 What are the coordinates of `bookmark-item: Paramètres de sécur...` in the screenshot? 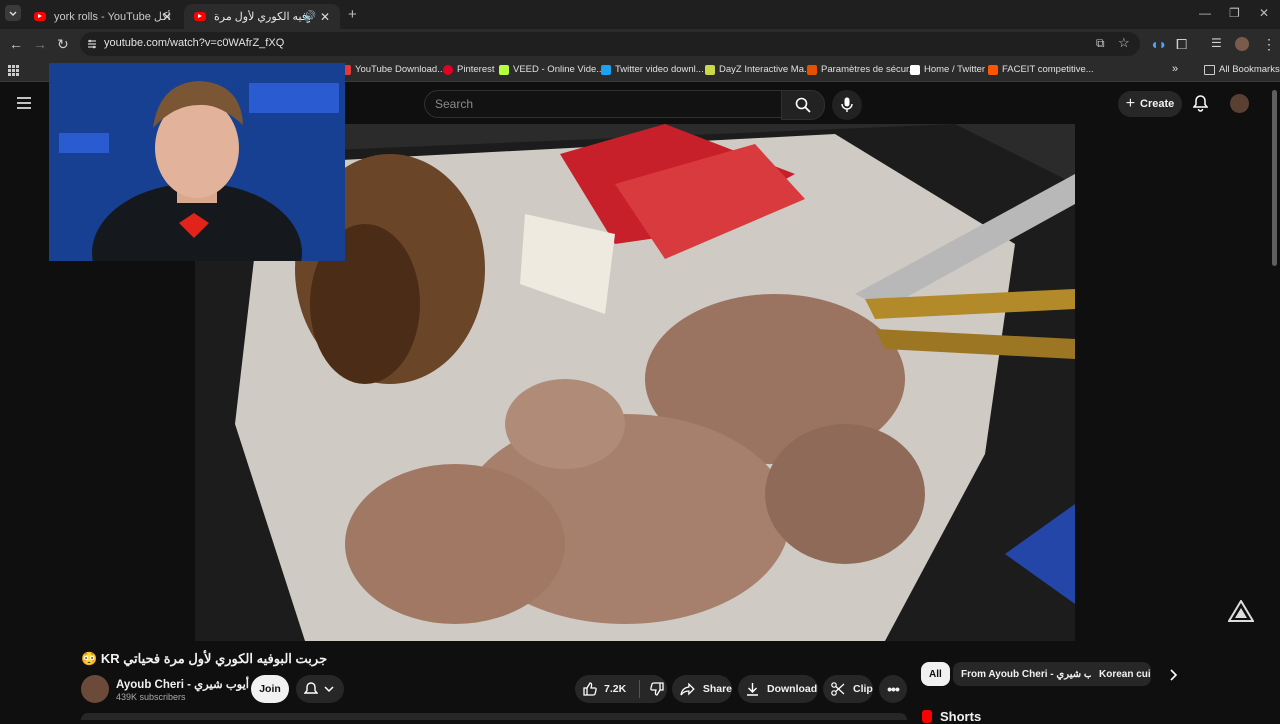 It's located at (862, 69).